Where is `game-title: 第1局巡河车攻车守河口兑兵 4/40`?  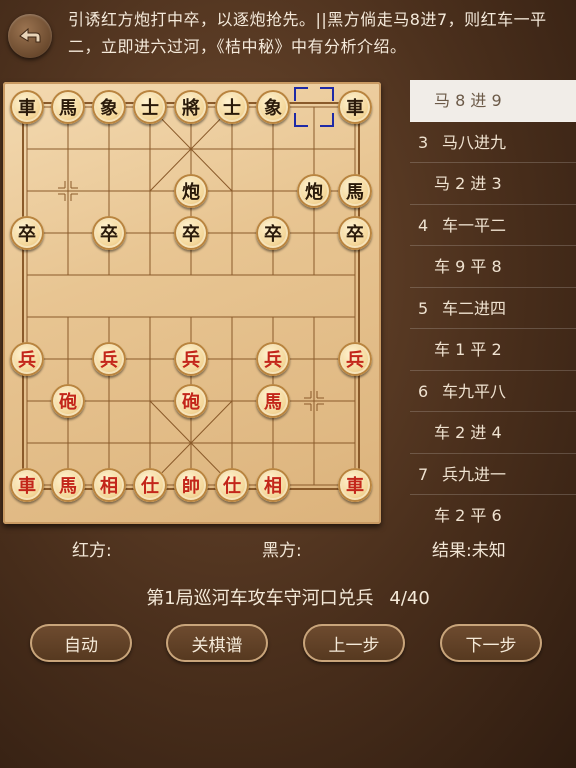
game-title: 第1局巡河车攻车守河口兑兵 4/40 is located at coordinates (288, 597).